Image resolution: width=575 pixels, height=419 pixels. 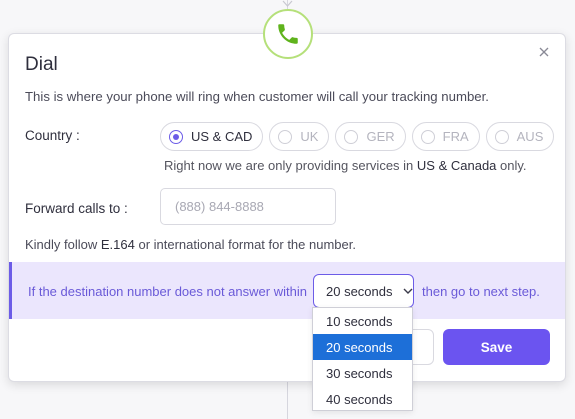 I want to click on country-option-aus: AUS, so click(x=520, y=136).